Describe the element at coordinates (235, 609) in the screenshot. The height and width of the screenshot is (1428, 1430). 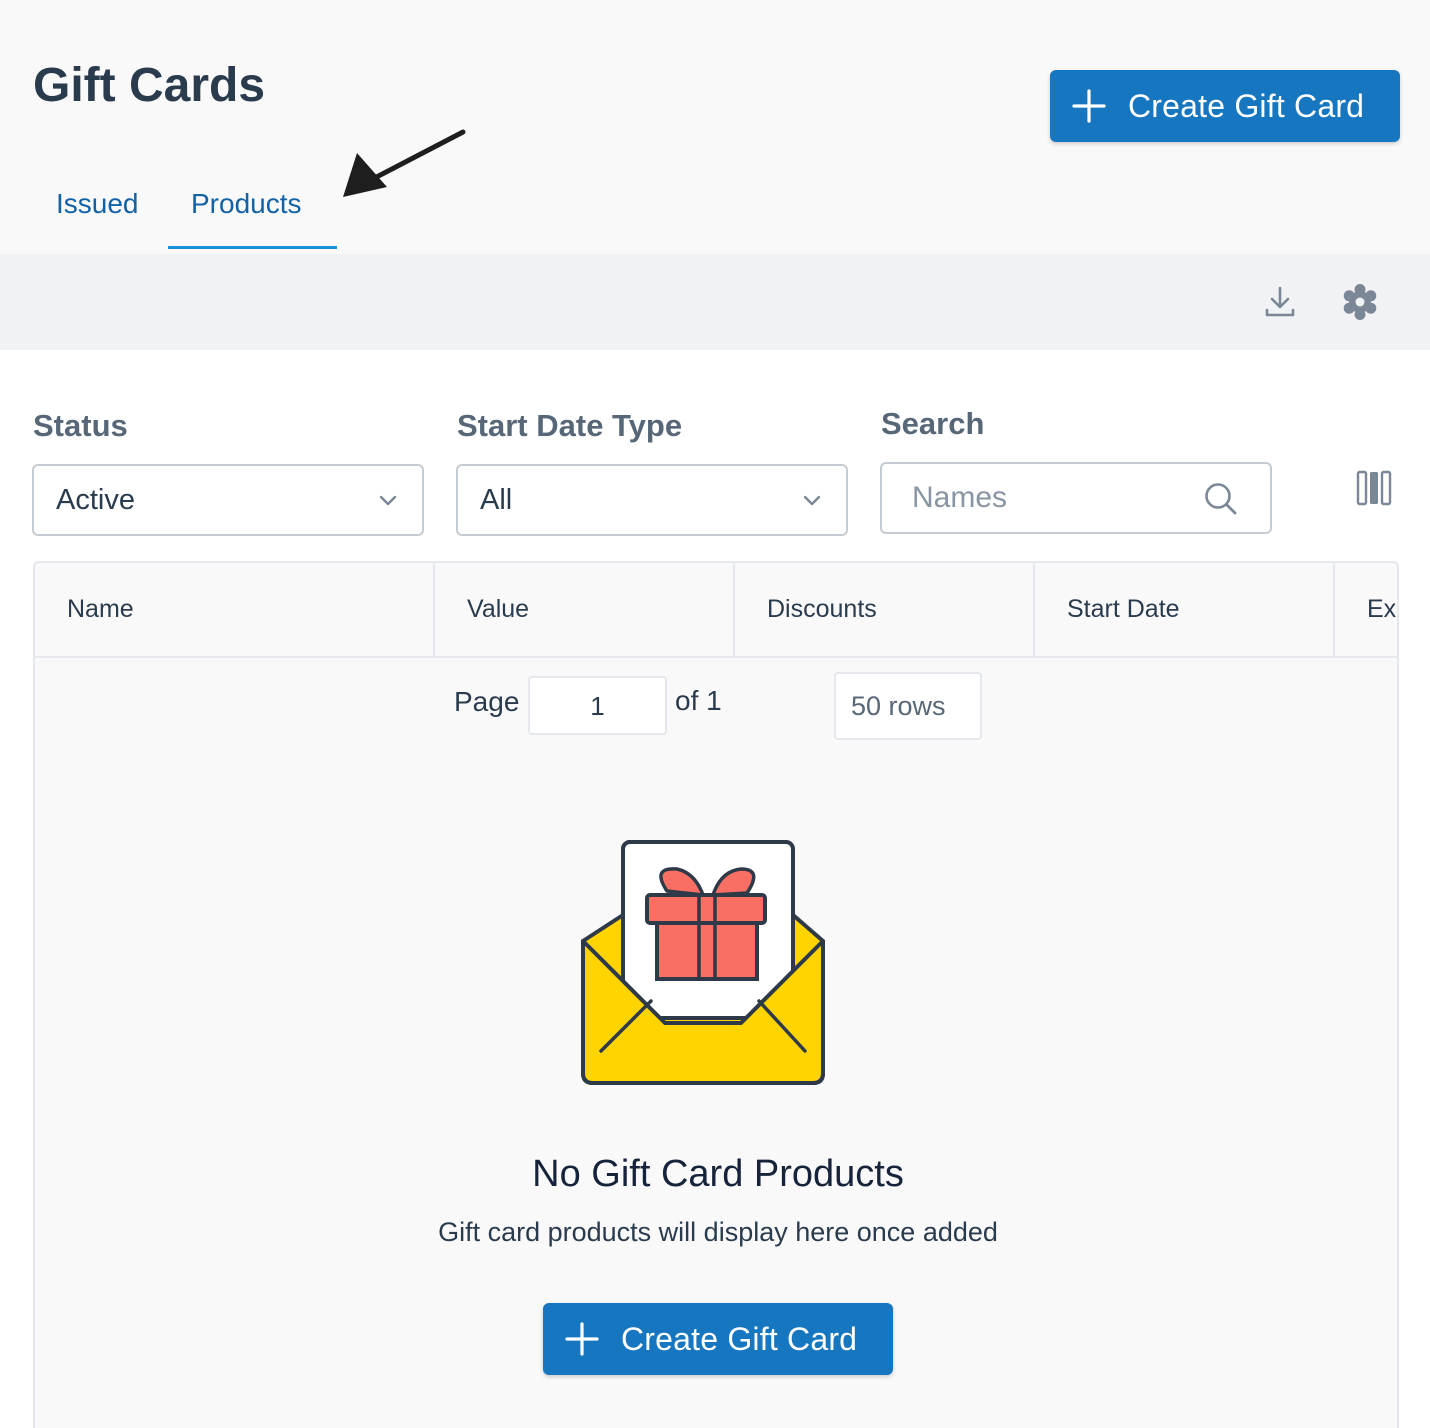
I see `column-header-name: Name` at that location.